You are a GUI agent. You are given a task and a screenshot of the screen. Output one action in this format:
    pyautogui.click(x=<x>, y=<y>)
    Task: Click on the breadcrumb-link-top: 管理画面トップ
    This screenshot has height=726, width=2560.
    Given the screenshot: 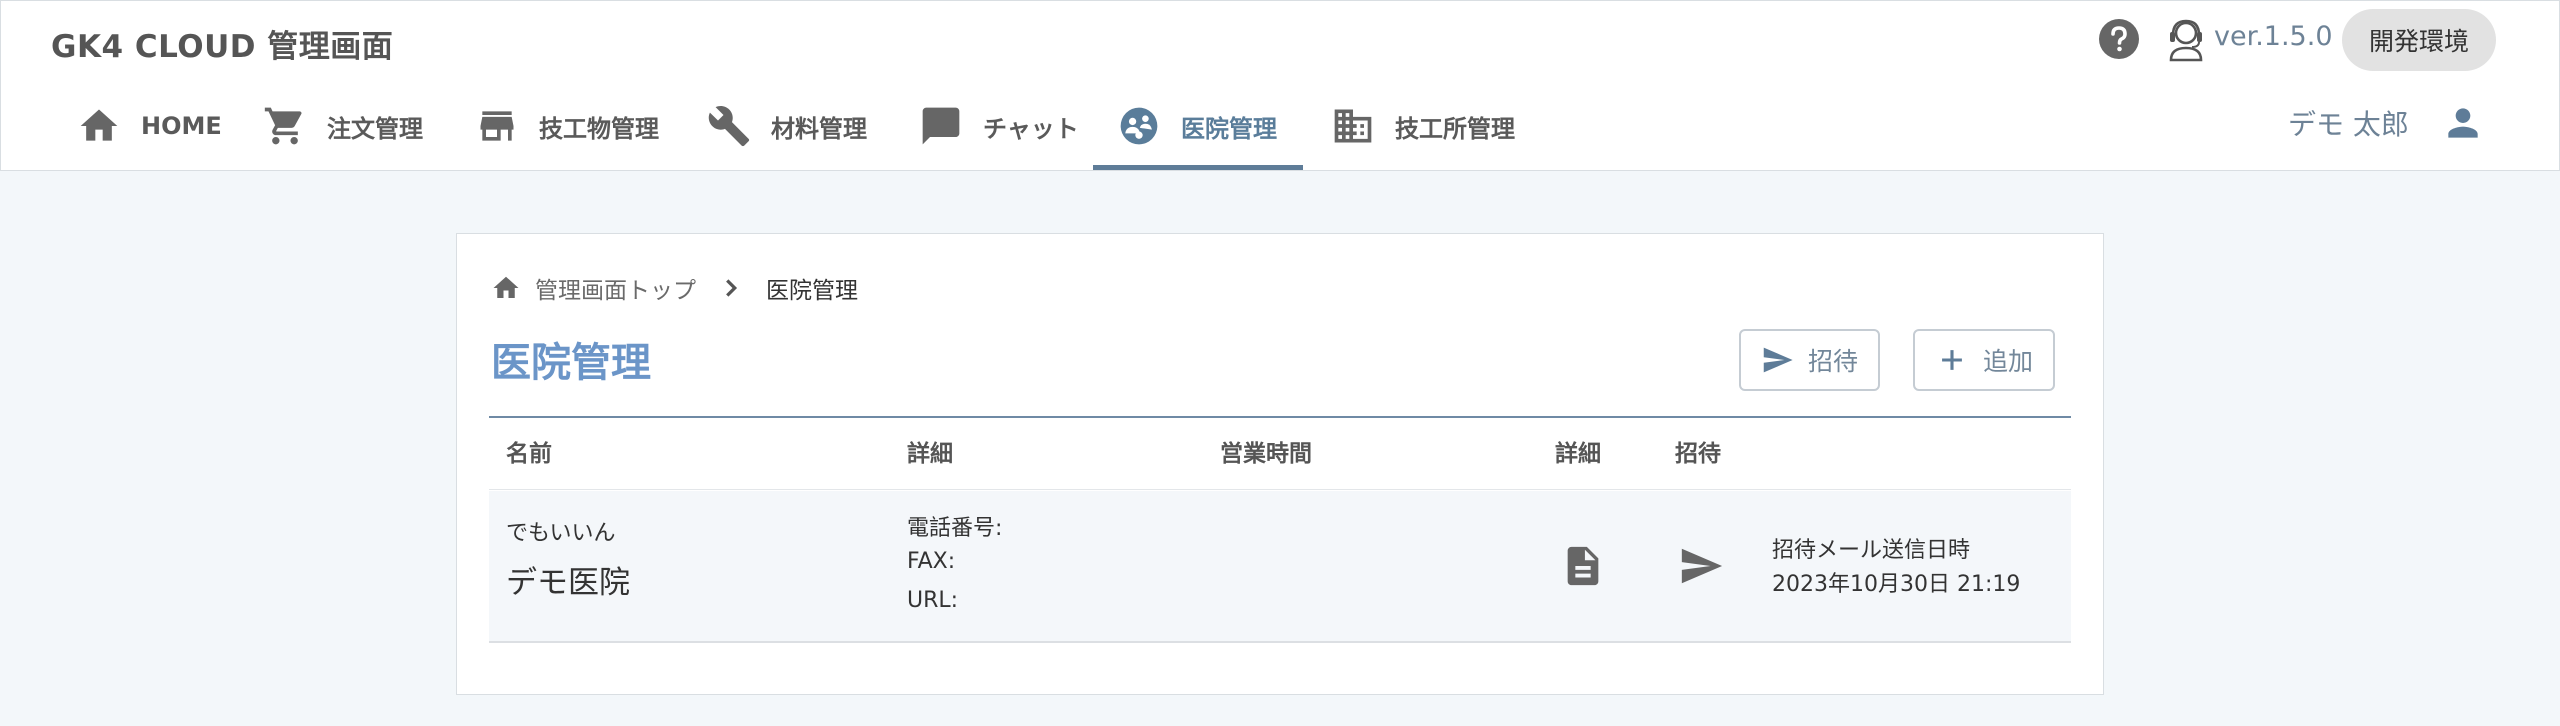 What is the action you would take?
    pyautogui.click(x=615, y=288)
    